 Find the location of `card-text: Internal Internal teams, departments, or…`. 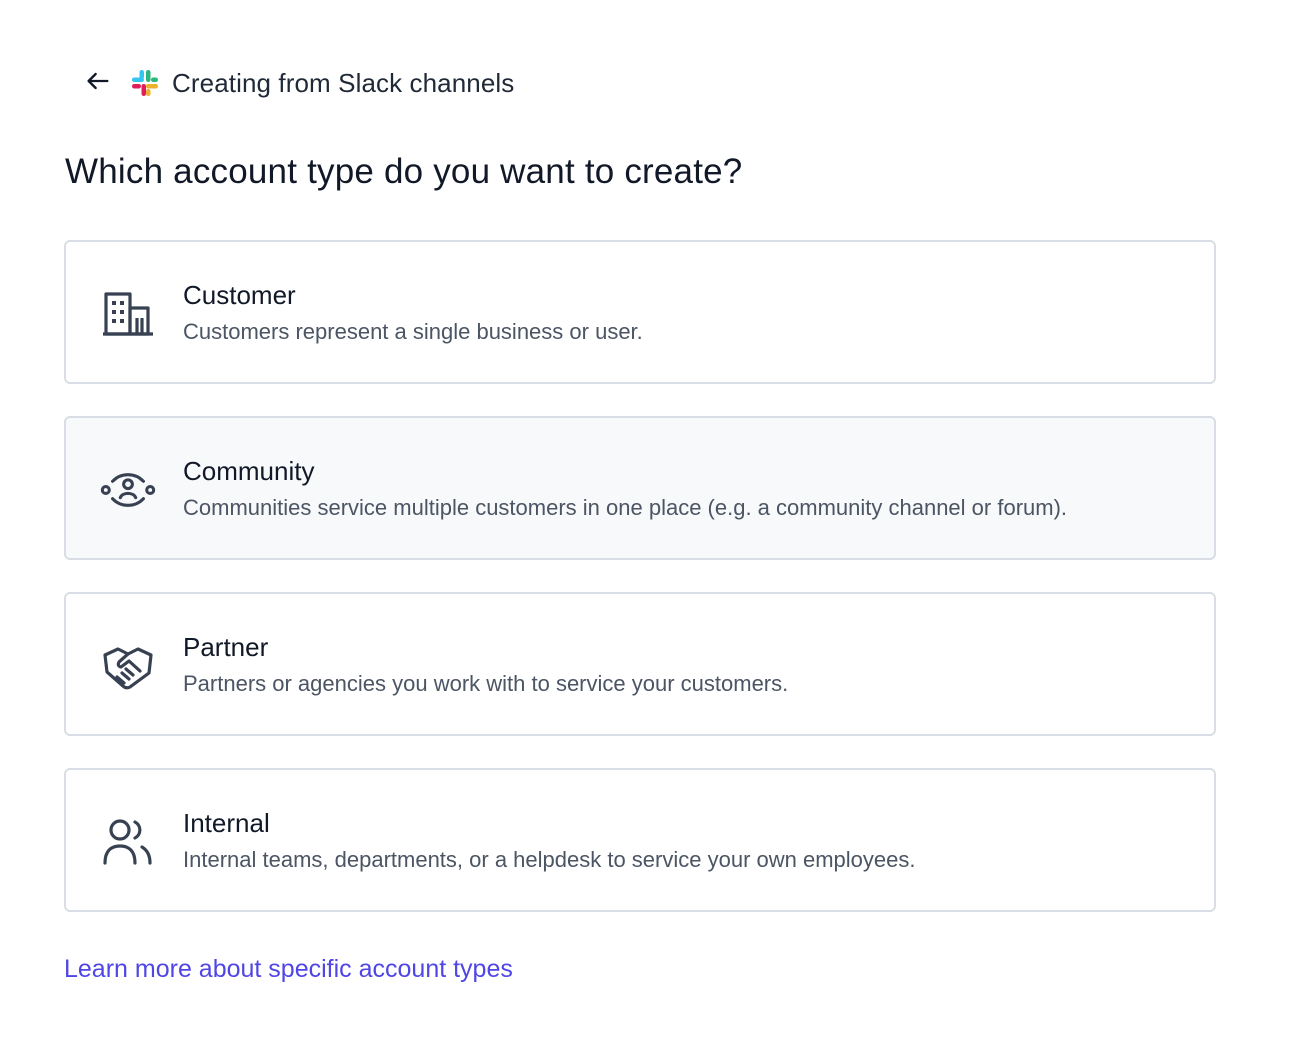

card-text: Internal Internal teams, departments, or… is located at coordinates (549, 840).